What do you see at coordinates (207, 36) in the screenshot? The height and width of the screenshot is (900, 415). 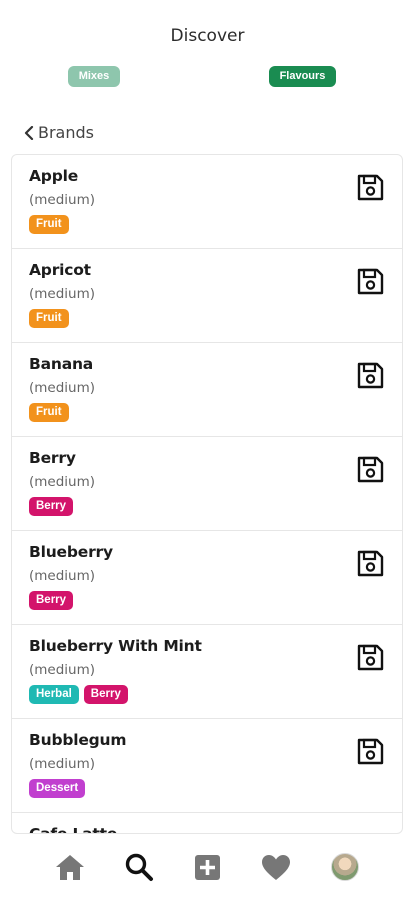 I see `page-title: Discover` at bounding box center [207, 36].